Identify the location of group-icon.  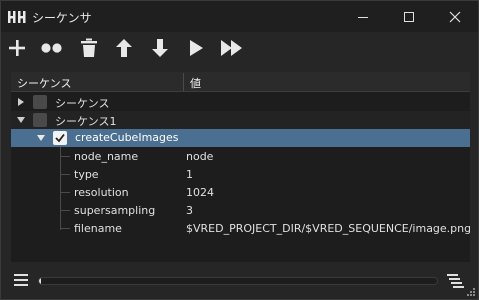
(51, 48).